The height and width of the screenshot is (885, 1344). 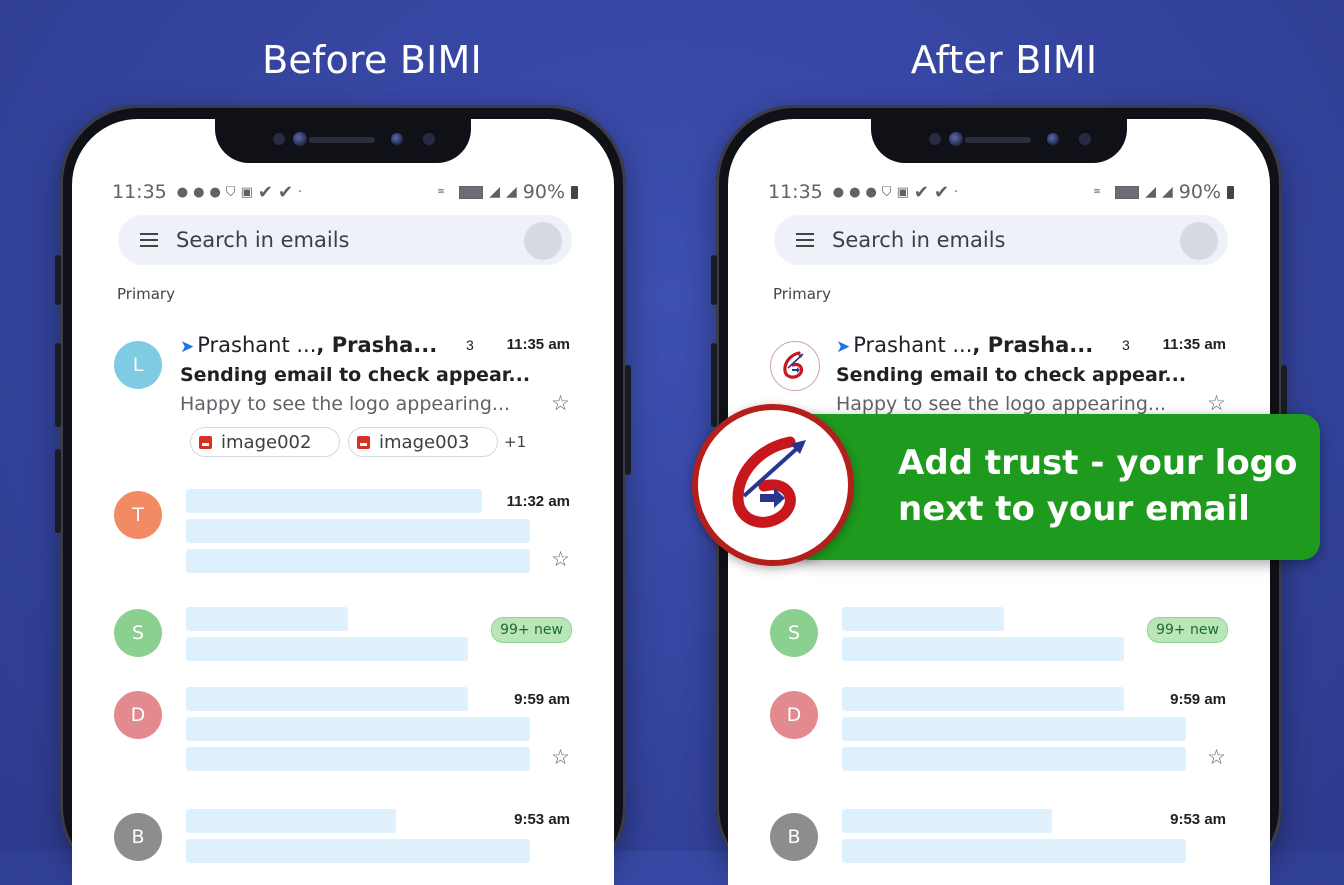 What do you see at coordinates (628, 420) in the screenshot?
I see `power-button` at bounding box center [628, 420].